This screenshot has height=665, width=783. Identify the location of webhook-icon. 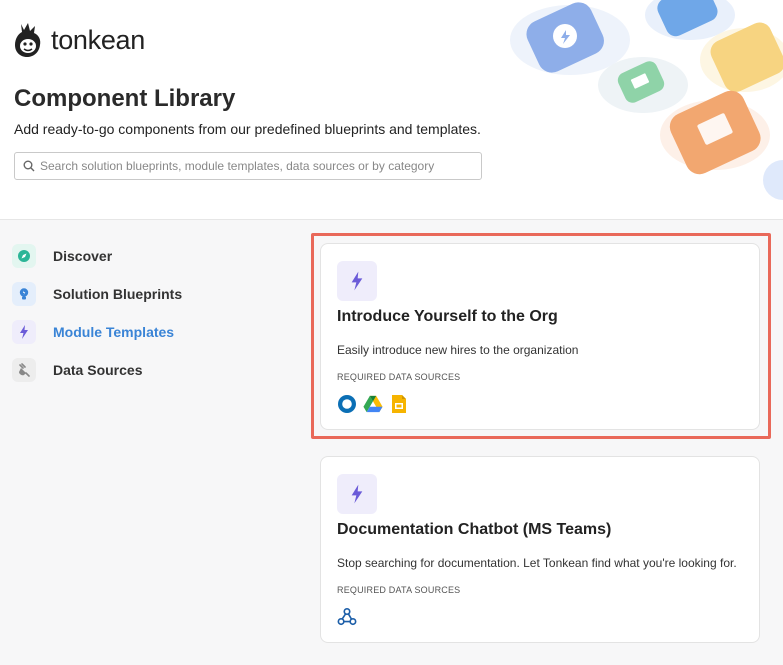
(347, 617).